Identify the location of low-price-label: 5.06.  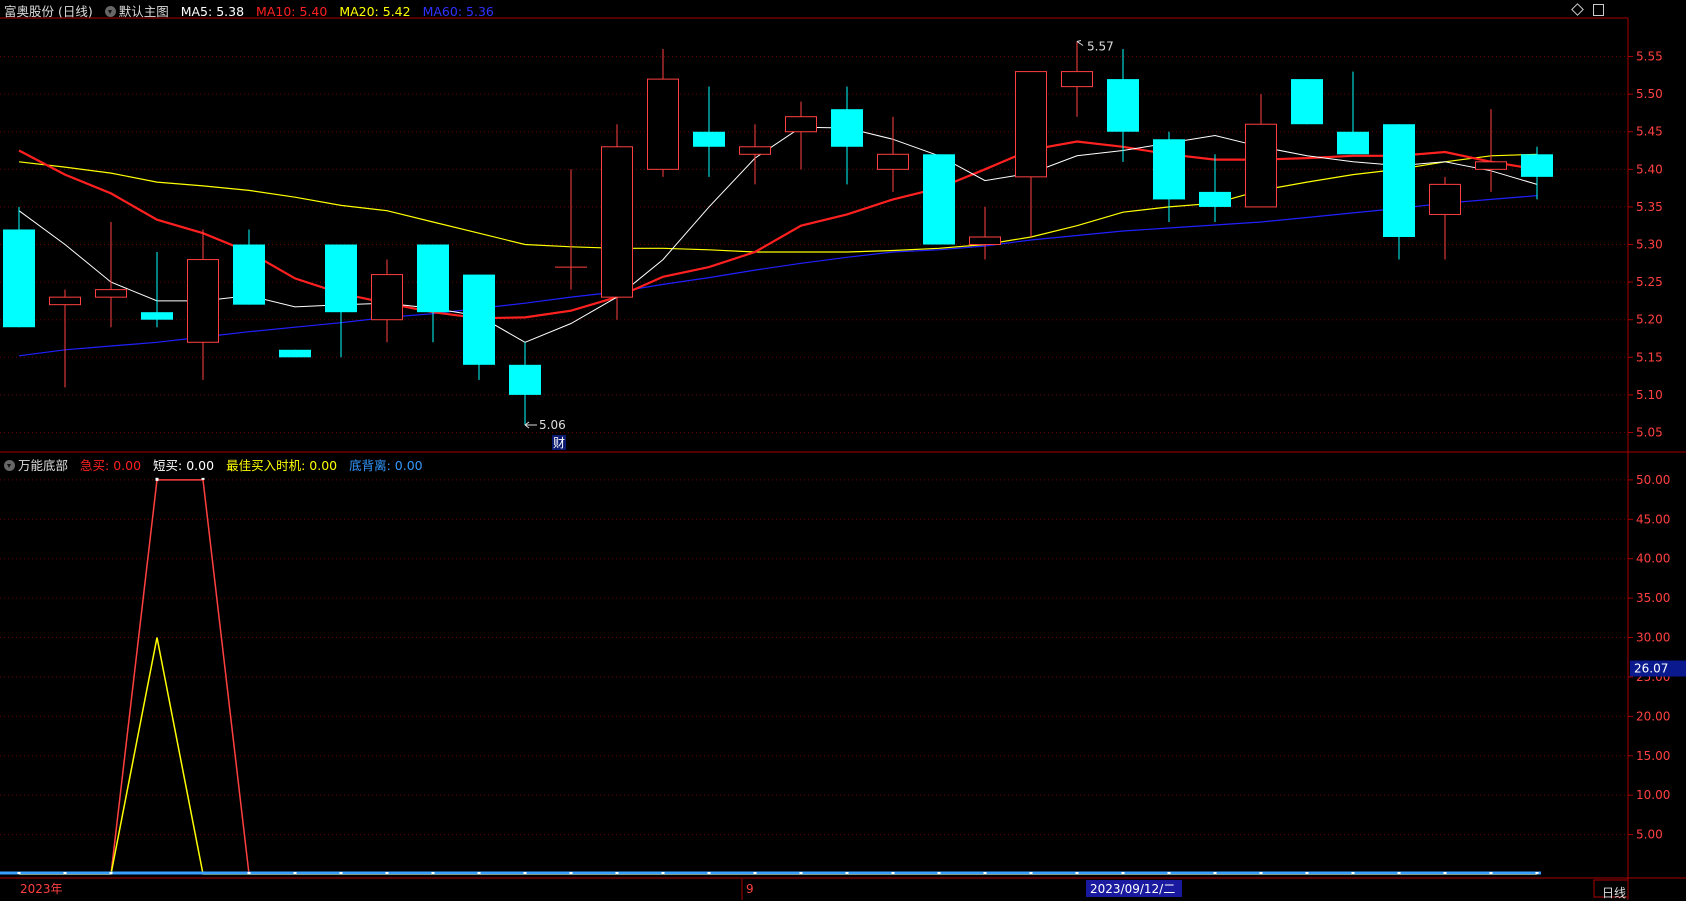
(552, 425).